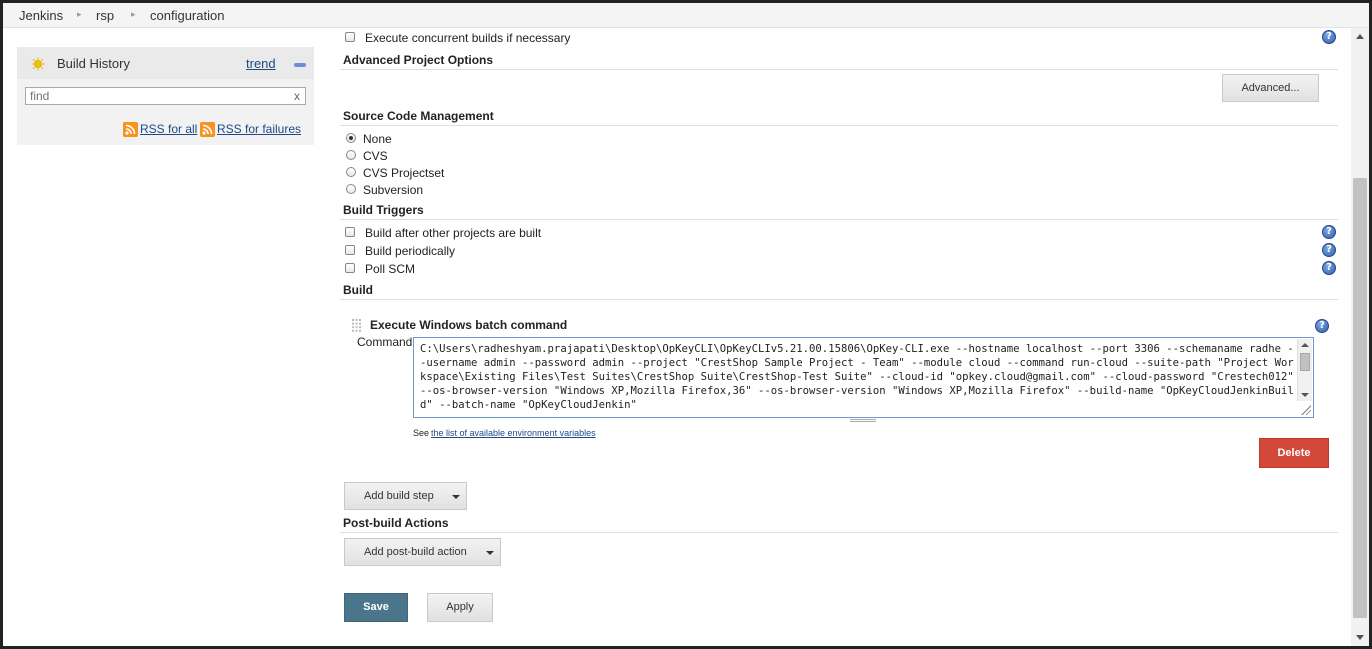 The width and height of the screenshot is (1372, 649). Describe the element at coordinates (1306, 410) in the screenshot. I see `resize-handle-icon` at that location.